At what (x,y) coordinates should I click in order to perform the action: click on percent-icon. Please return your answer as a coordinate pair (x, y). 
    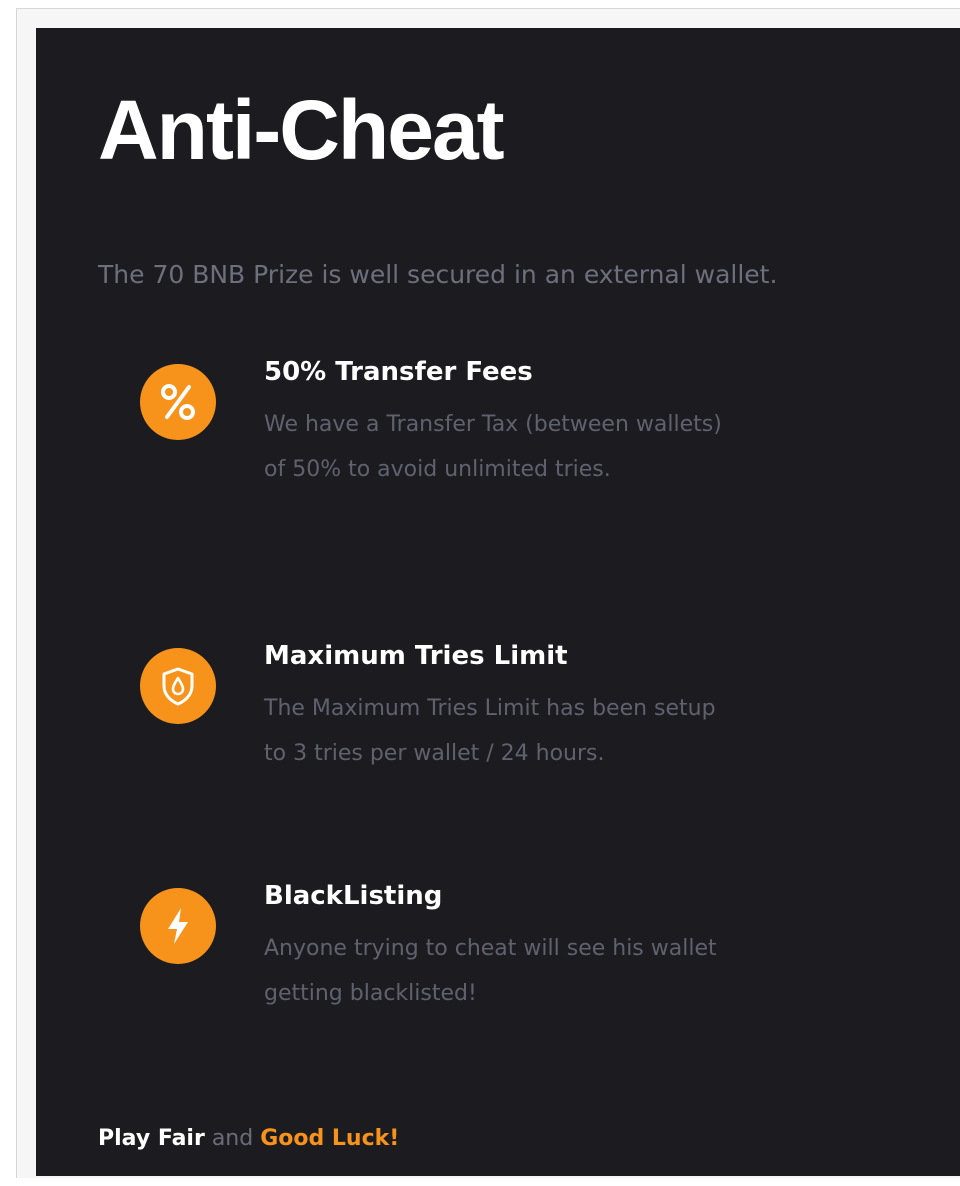
    Looking at the image, I should click on (178, 402).